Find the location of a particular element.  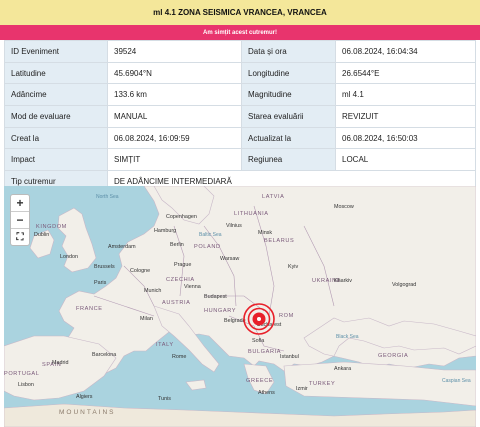

country-label: LATVIA is located at coordinates (273, 197).